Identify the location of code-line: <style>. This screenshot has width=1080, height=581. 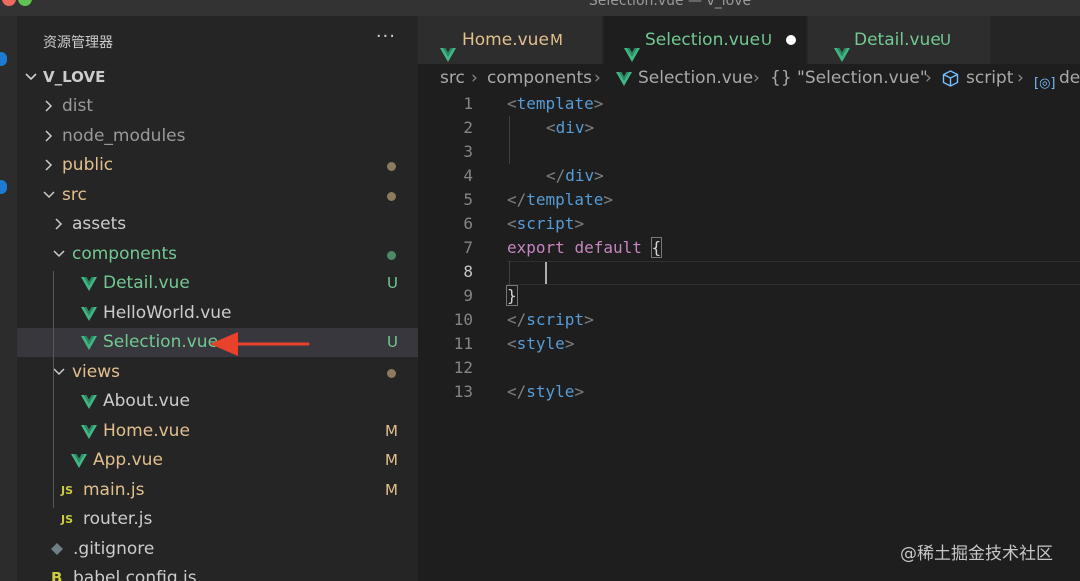
(541, 343).